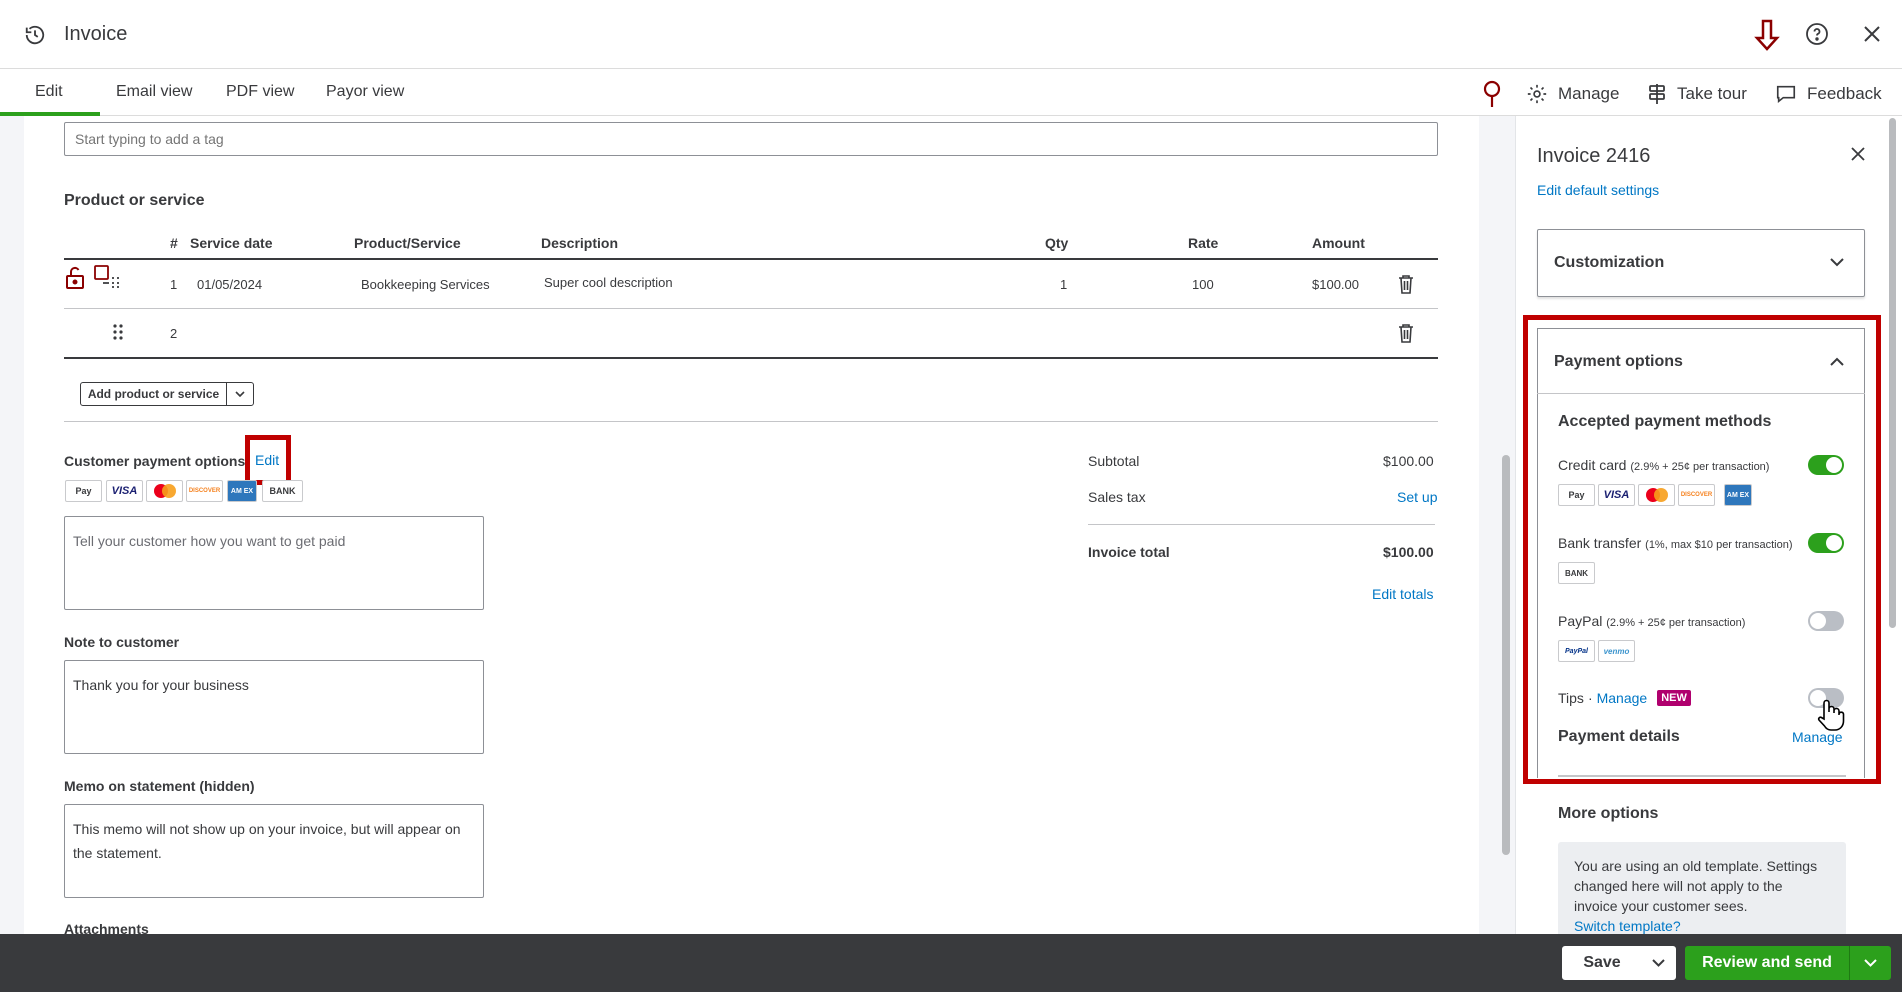 This screenshot has width=1902, height=992. Describe the element at coordinates (1506, 655) in the screenshot. I see `main-scrollbar` at that location.